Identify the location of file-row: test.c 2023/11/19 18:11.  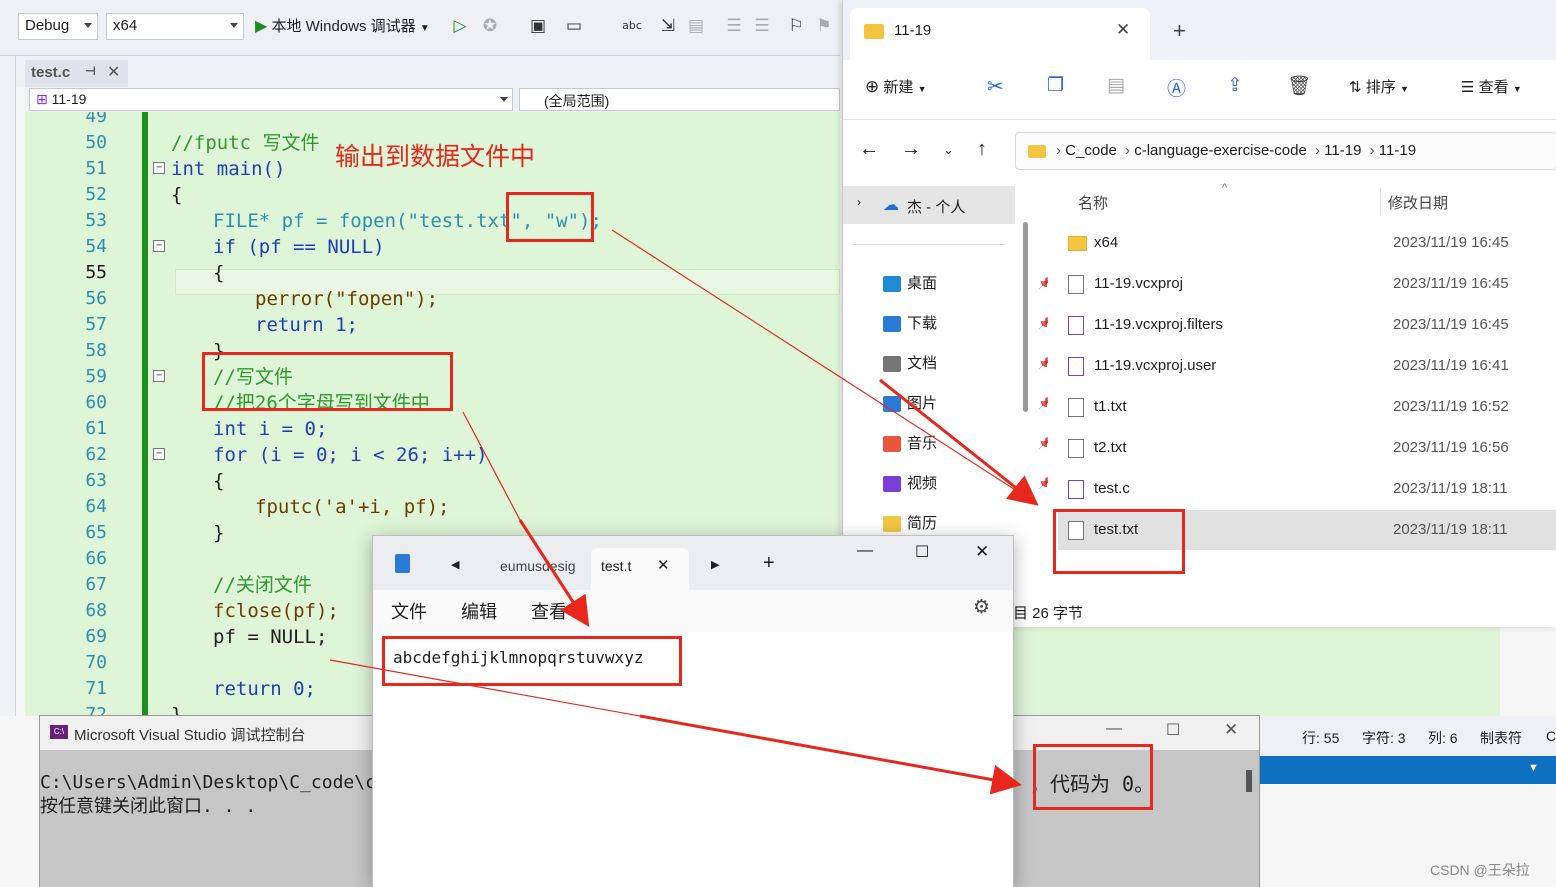
(1307, 489).